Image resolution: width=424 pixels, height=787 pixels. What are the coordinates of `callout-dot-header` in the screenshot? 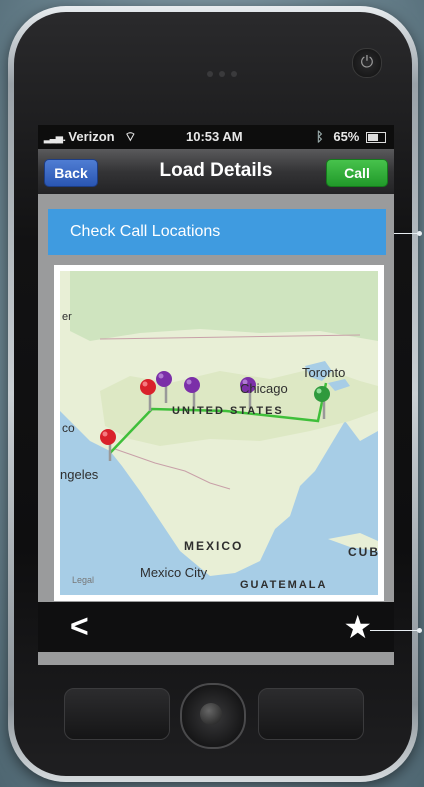 It's located at (419, 233).